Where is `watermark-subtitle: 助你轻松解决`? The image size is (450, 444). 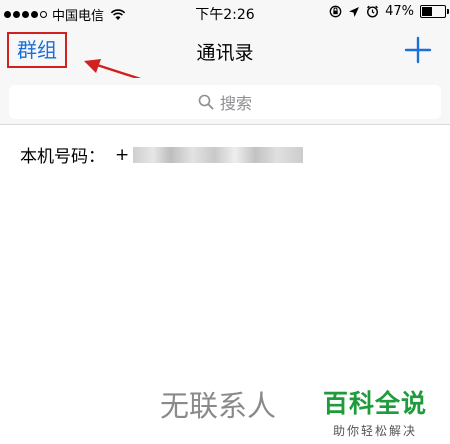
watermark-subtitle: 助你轻松解决 is located at coordinates (375, 431).